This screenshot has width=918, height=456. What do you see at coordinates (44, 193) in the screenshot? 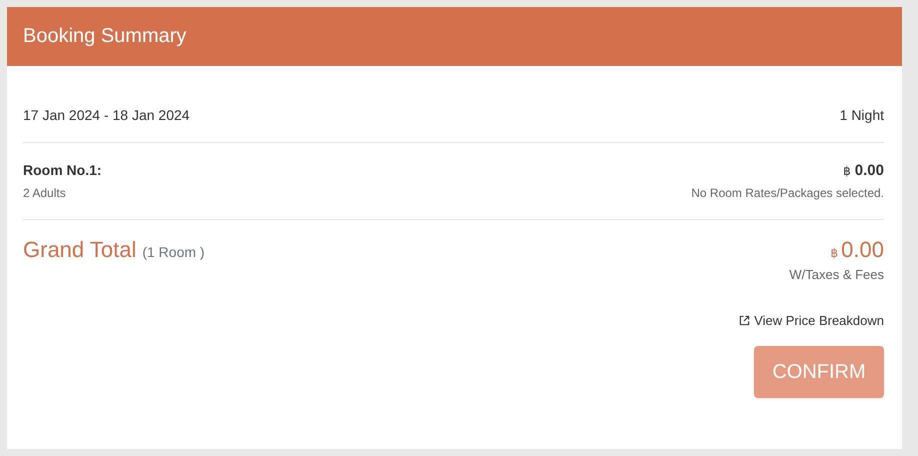
I see `guest-count: 2 Adults` at bounding box center [44, 193].